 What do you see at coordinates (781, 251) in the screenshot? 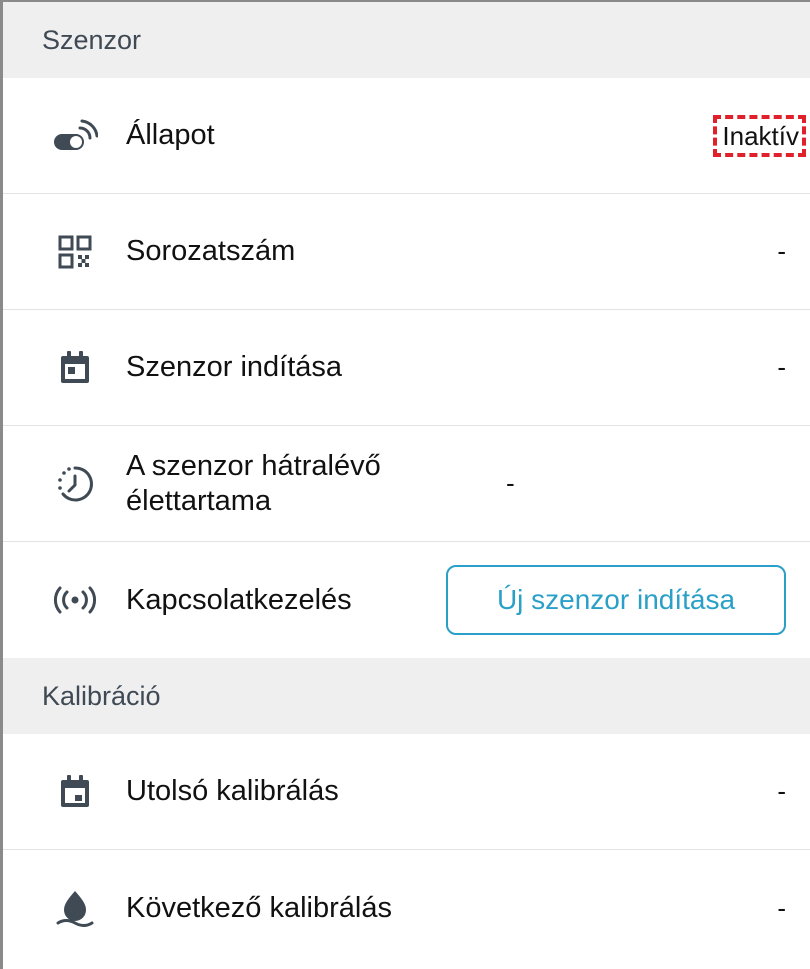
I see `serial-number-value: -` at bounding box center [781, 251].